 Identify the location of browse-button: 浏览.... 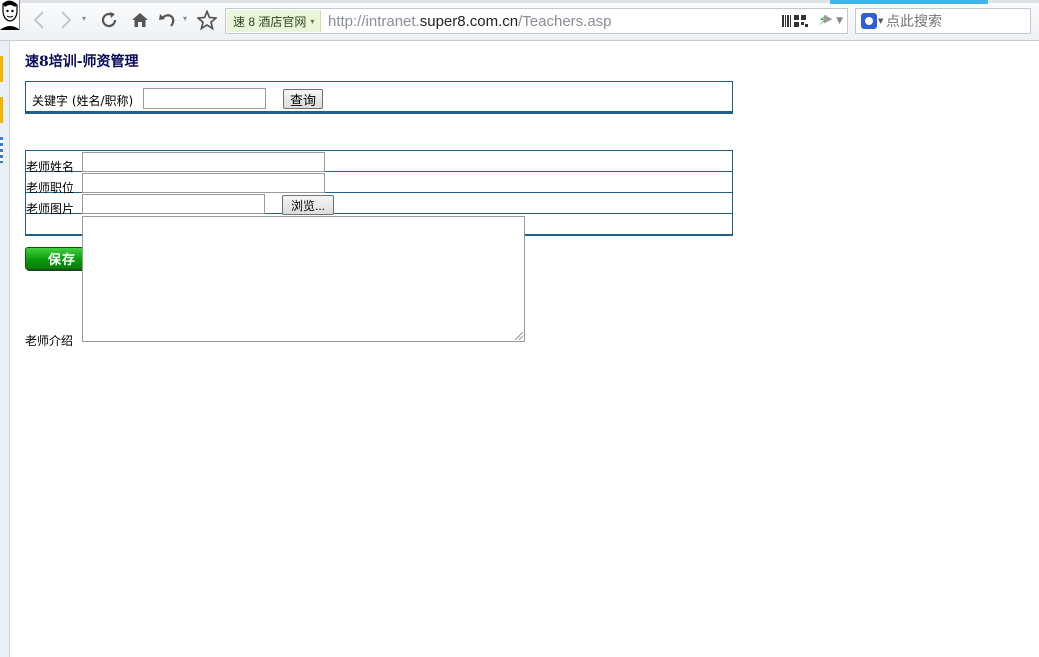
(308, 205).